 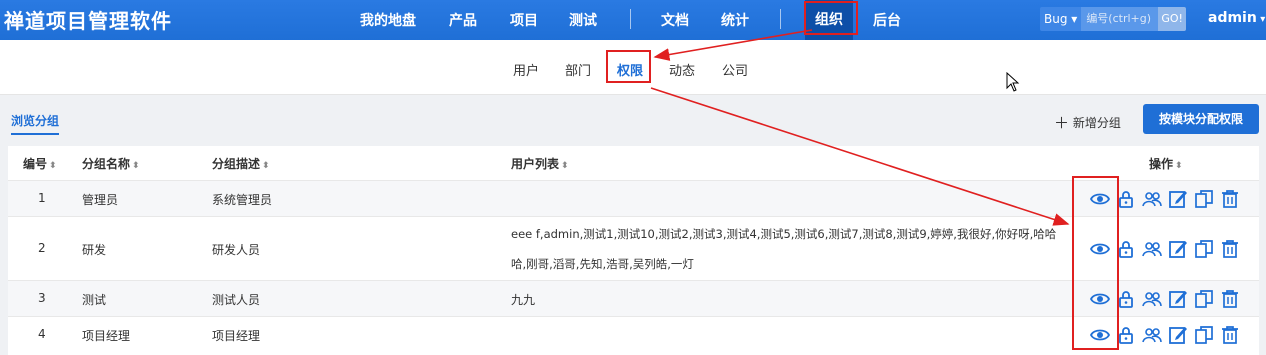 What do you see at coordinates (42, 298) in the screenshot?
I see `cell-id: 3` at bounding box center [42, 298].